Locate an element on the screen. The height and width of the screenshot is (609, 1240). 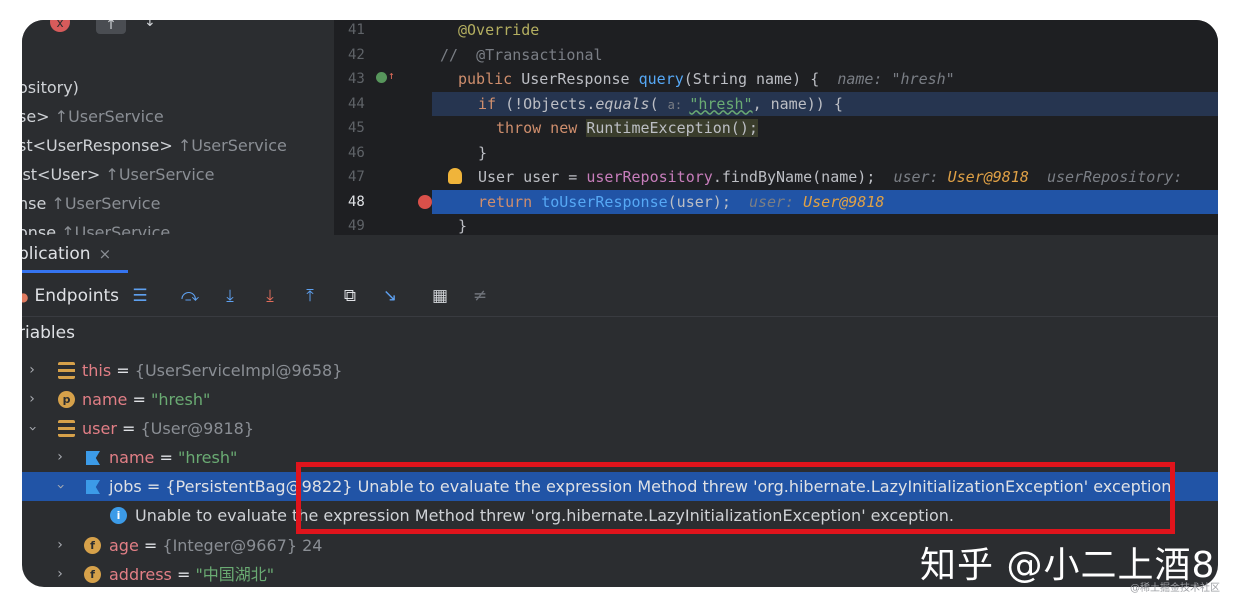
tab-application: plication × is located at coordinates (71, 253).